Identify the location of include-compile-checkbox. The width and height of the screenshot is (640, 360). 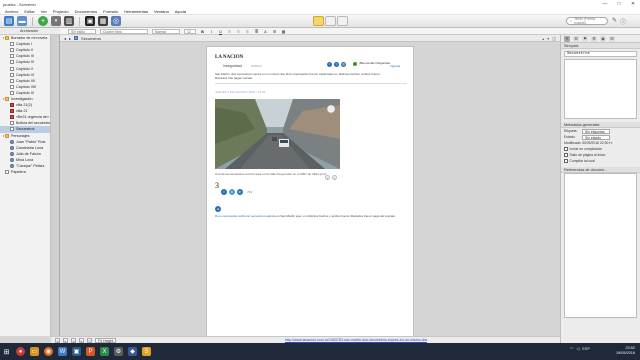
(566, 149).